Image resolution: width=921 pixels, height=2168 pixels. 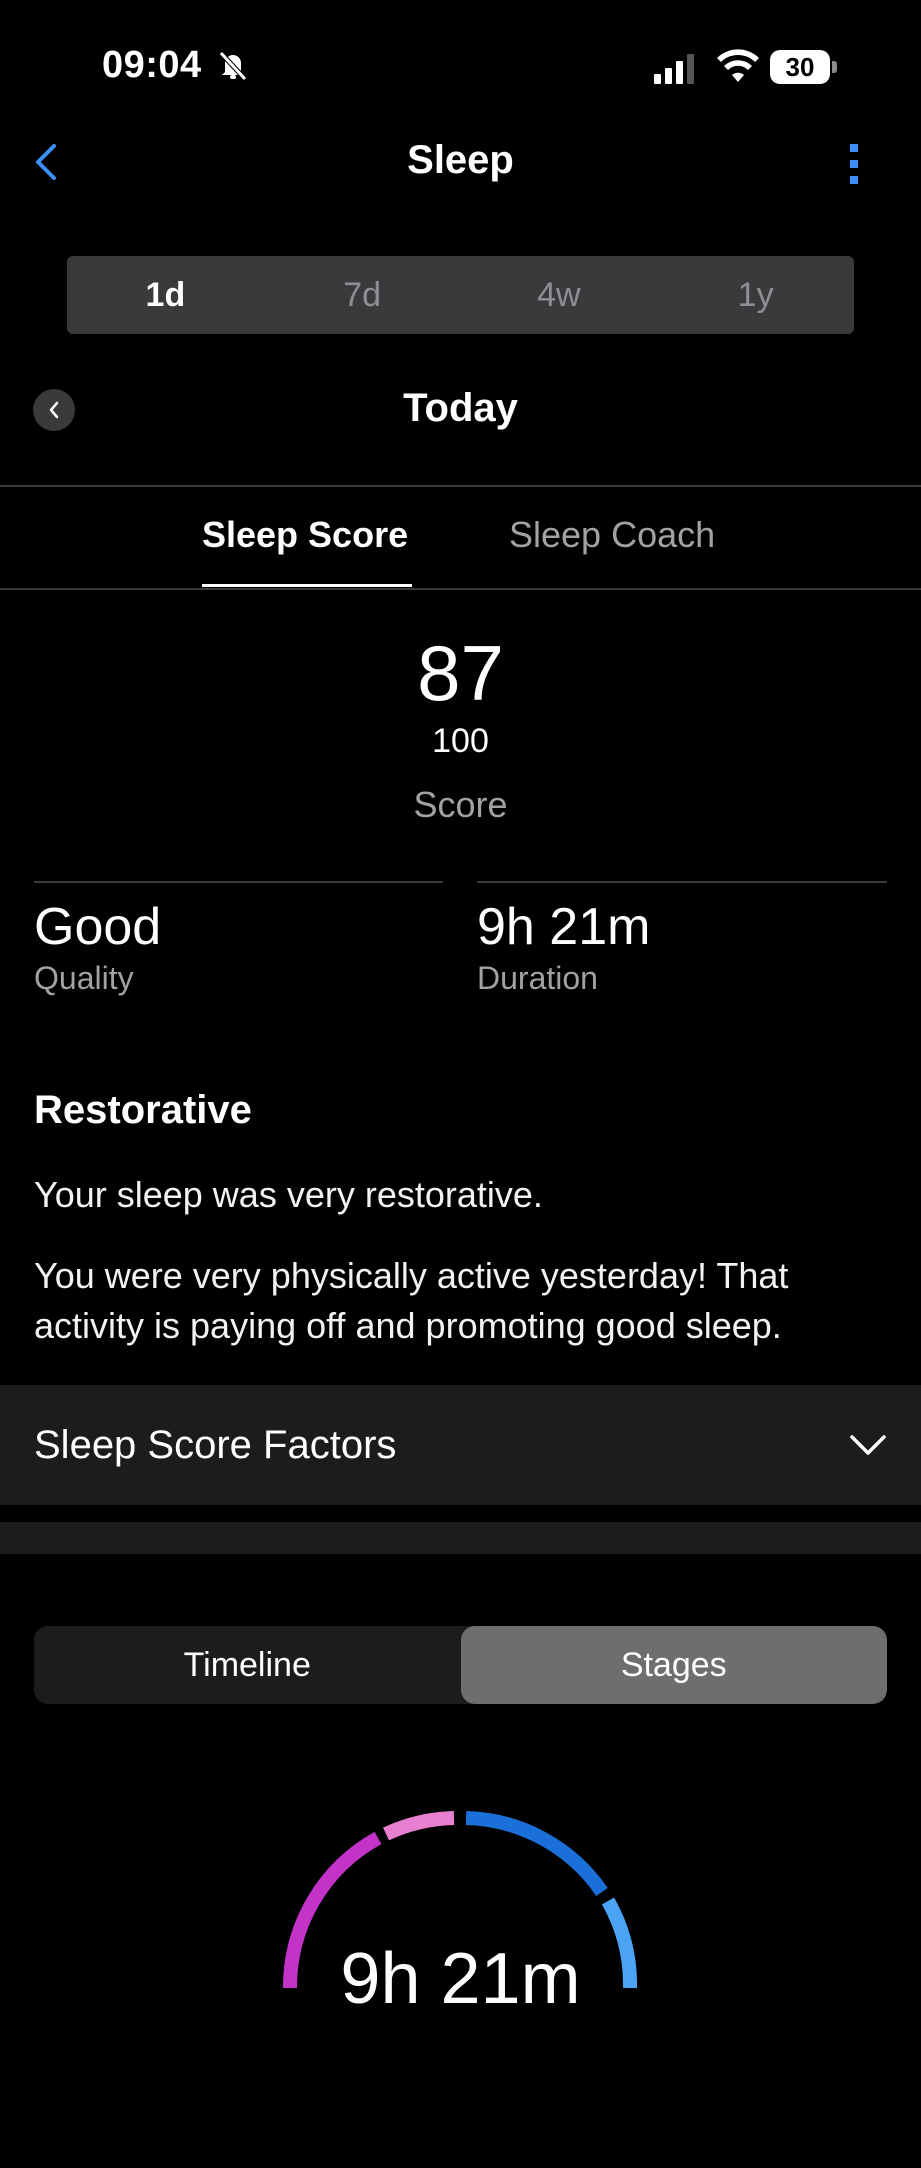 What do you see at coordinates (564, 927) in the screenshot?
I see `duration-value: 9h 21m` at bounding box center [564, 927].